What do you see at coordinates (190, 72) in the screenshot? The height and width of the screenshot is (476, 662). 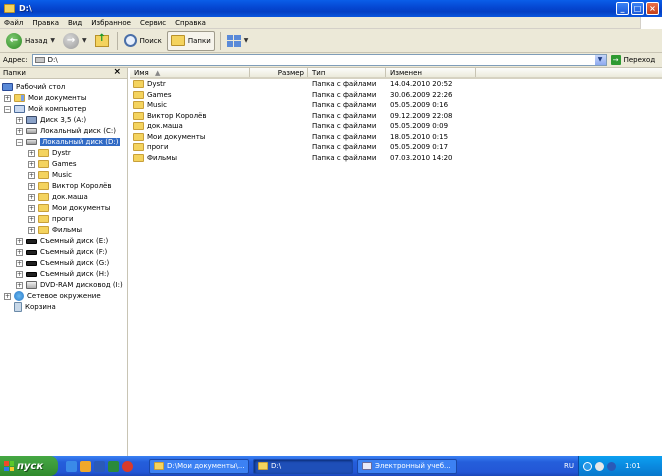 I see `column-header-name: Имя ▲` at bounding box center [190, 72].